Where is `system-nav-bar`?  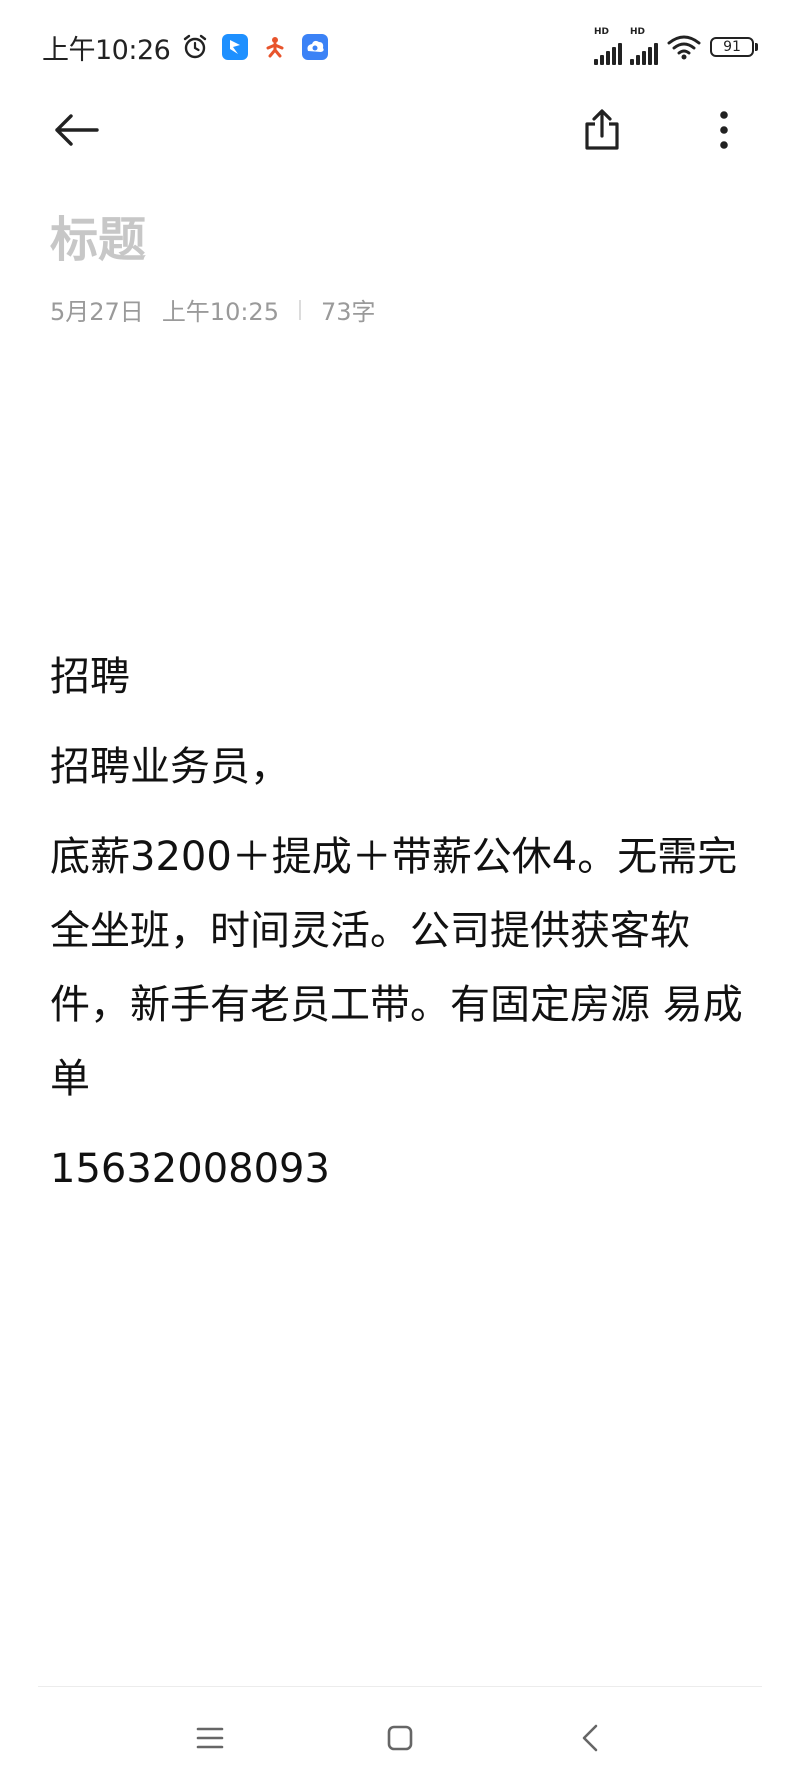 system-nav-bar is located at coordinates (400, 1738).